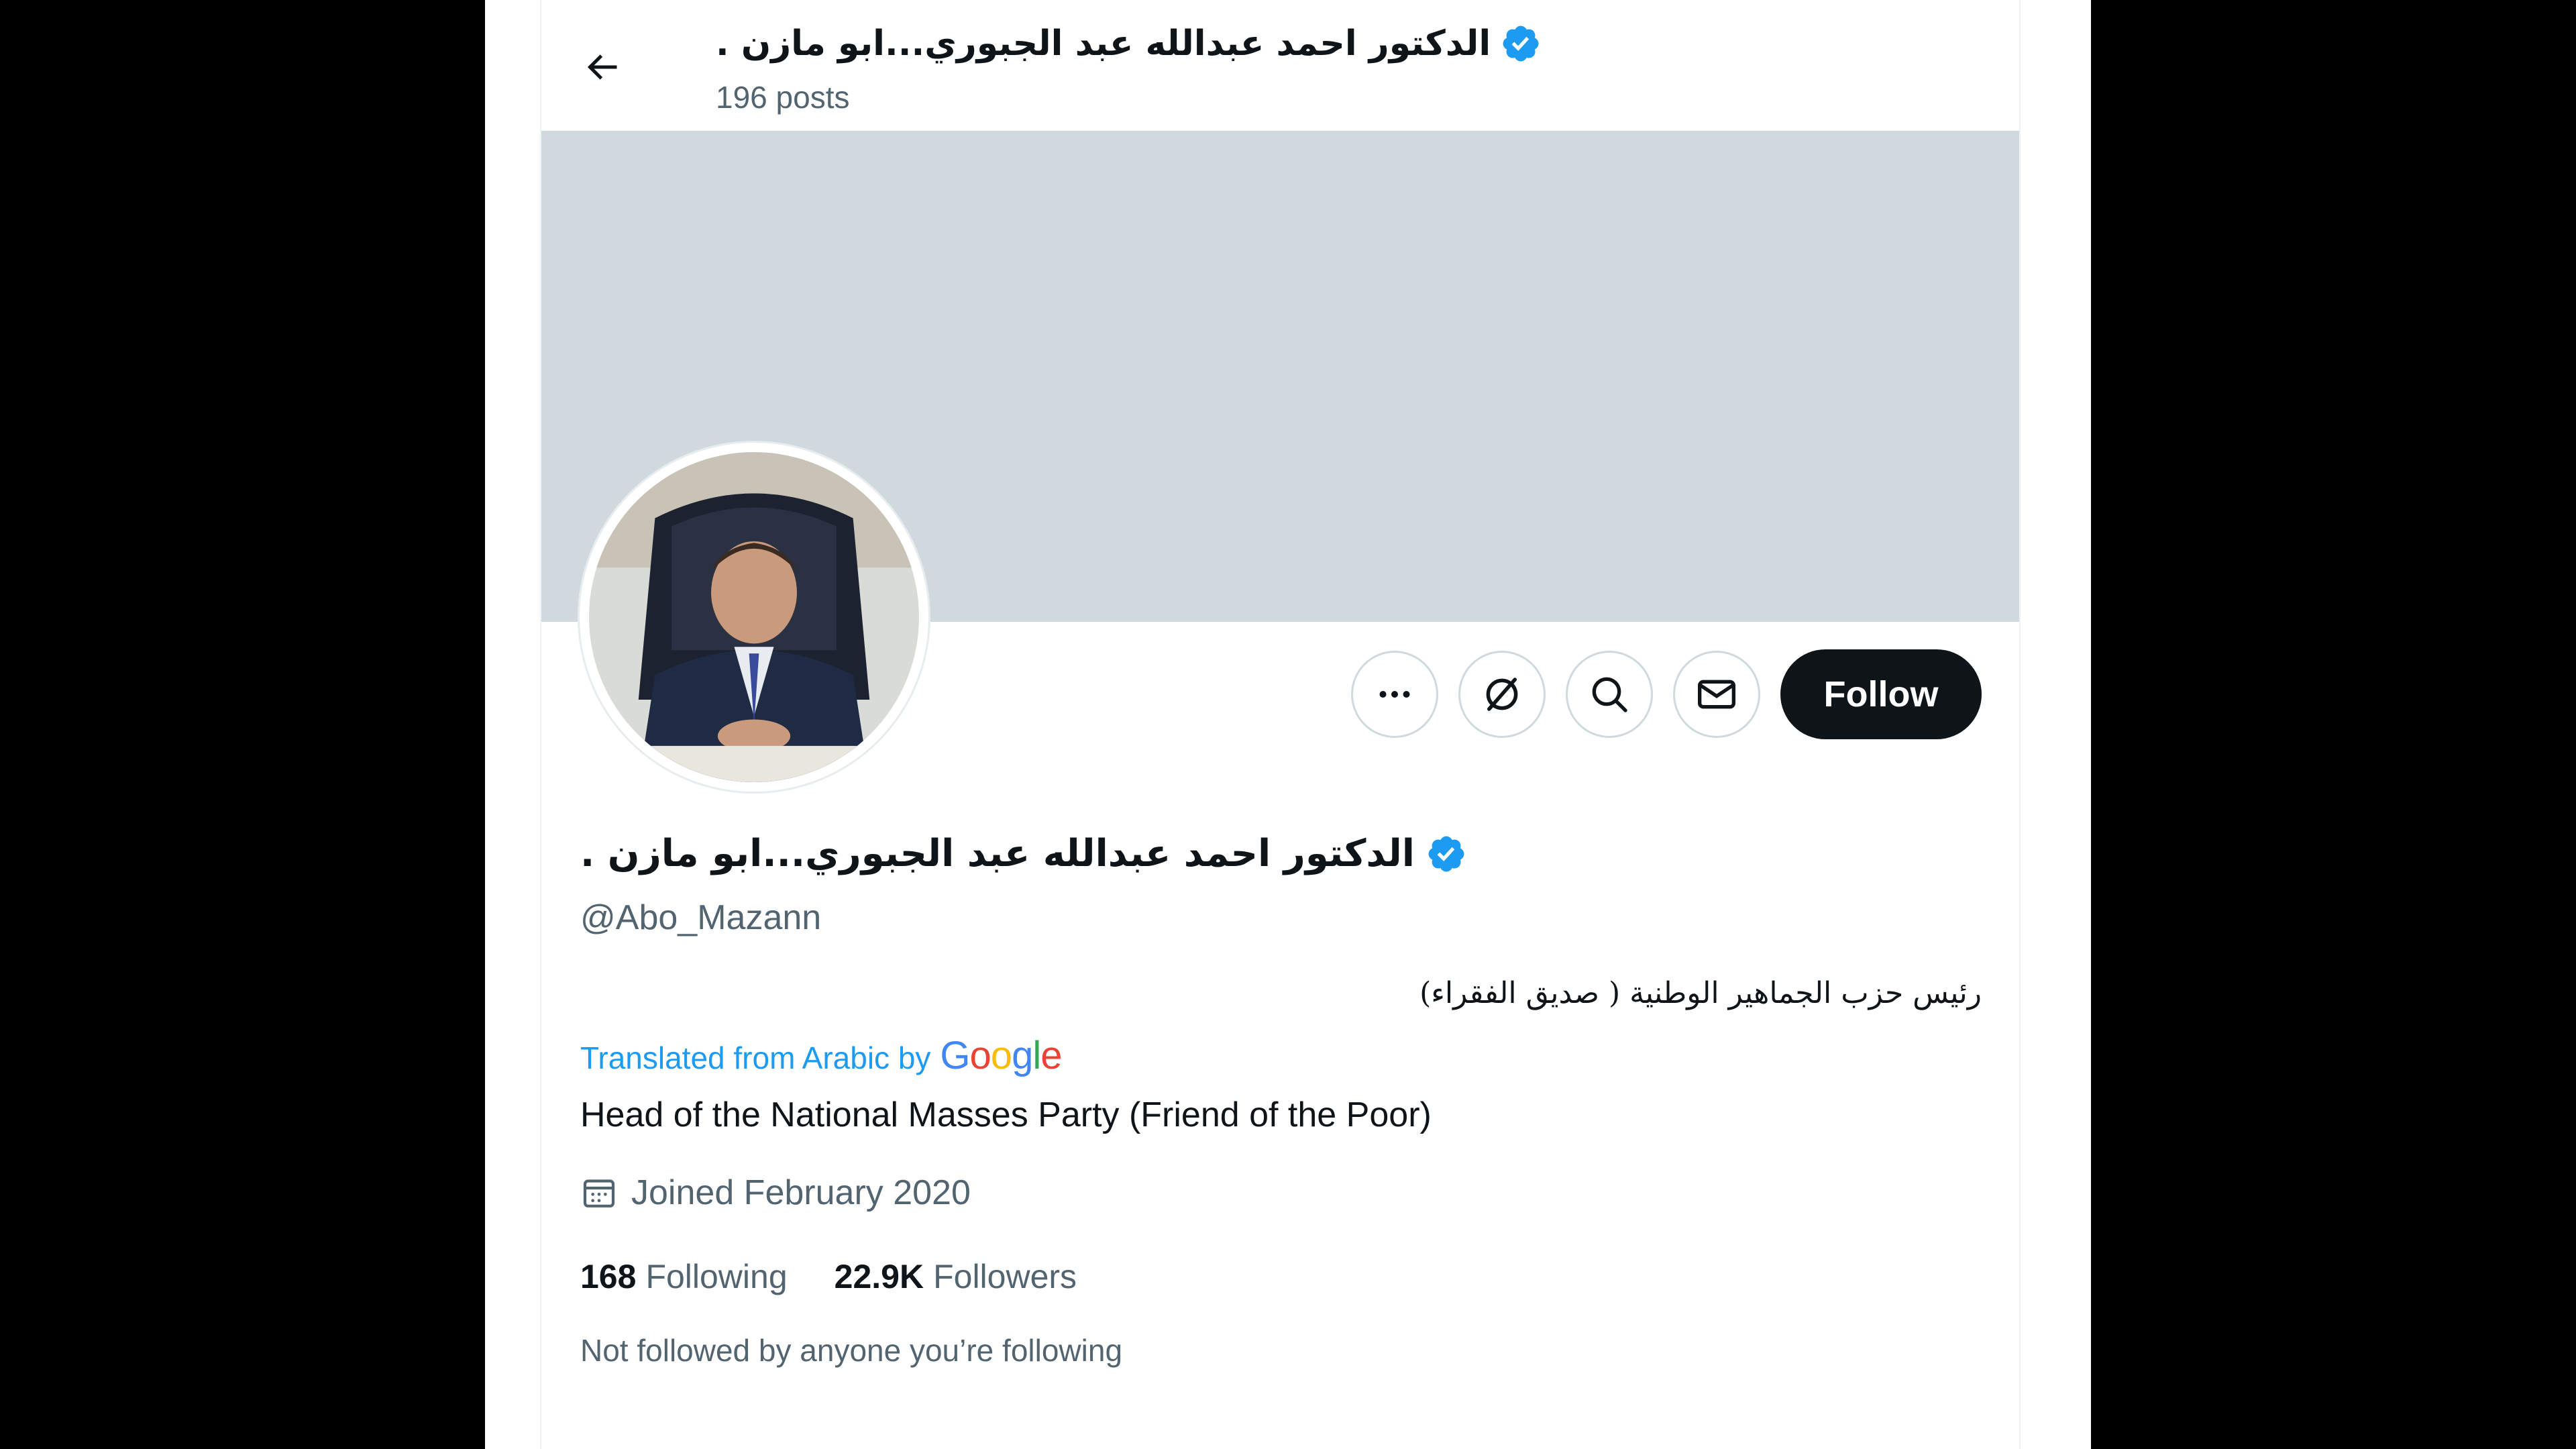 The height and width of the screenshot is (1449, 2576). What do you see at coordinates (755, 1057) in the screenshot?
I see `translated-prefix: Translated from Arabic by` at bounding box center [755, 1057].